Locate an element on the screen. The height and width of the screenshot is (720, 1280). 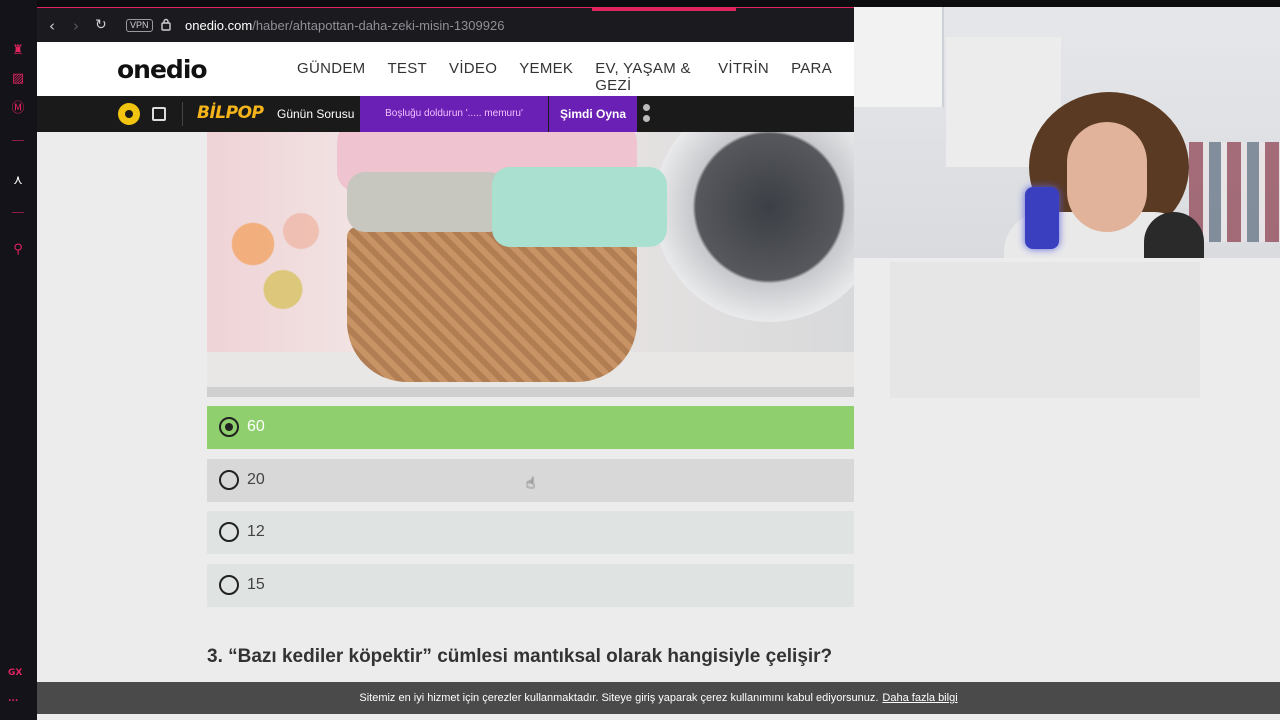
gx-label: GX is located at coordinates (15, 673).